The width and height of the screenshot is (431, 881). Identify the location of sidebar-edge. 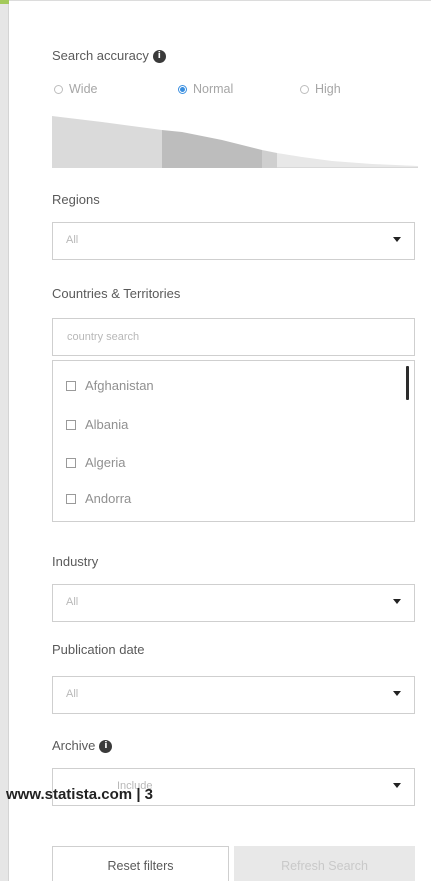
(4, 440).